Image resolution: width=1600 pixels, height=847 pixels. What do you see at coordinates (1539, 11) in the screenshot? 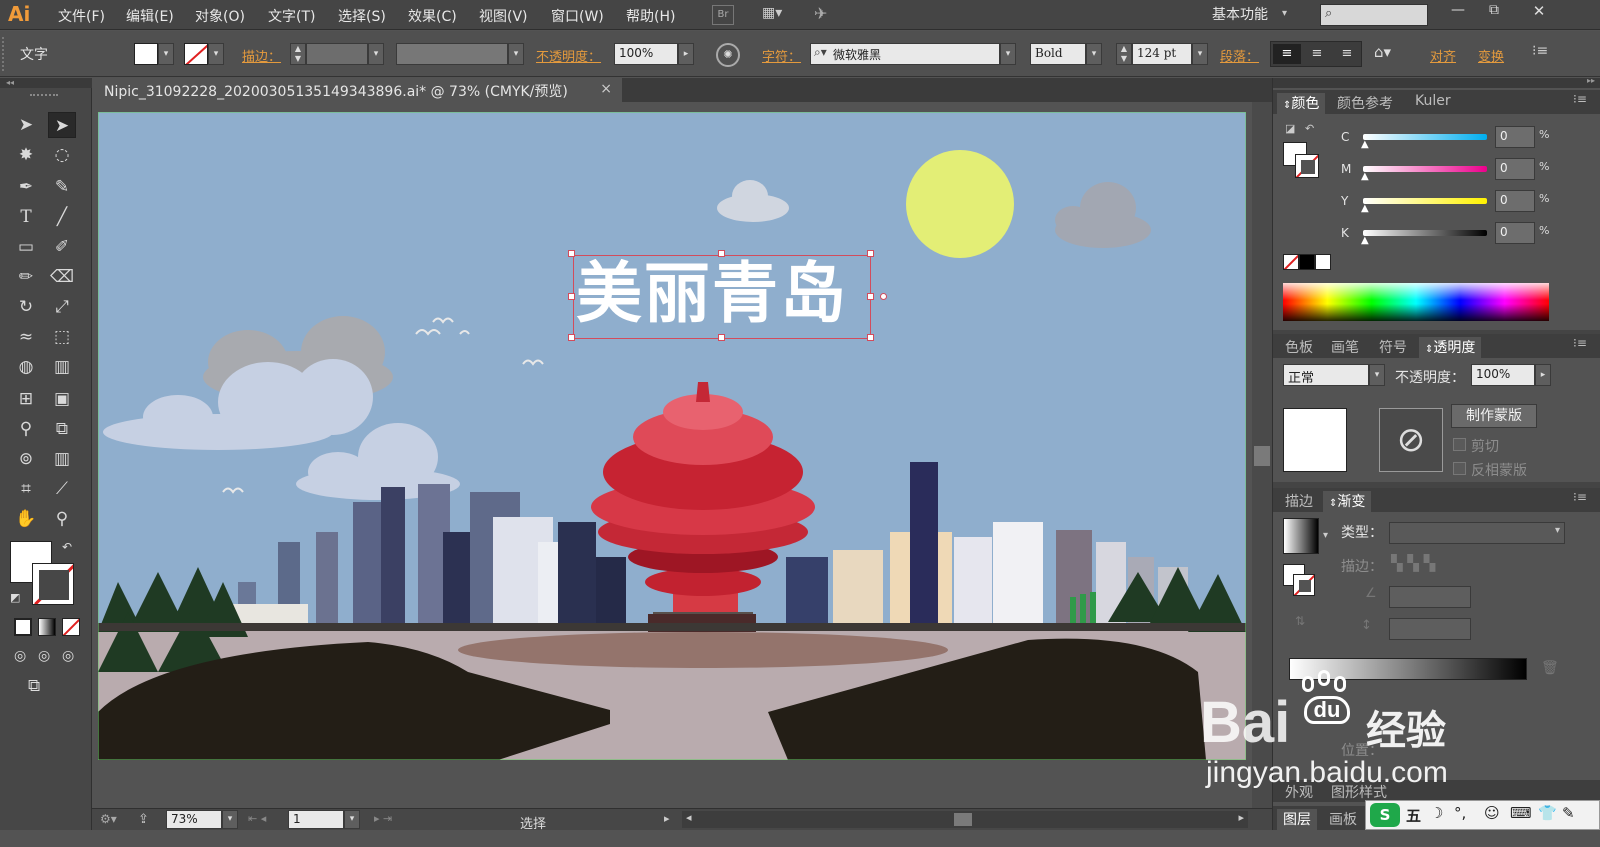
I see `close-window-button: ✕` at bounding box center [1539, 11].